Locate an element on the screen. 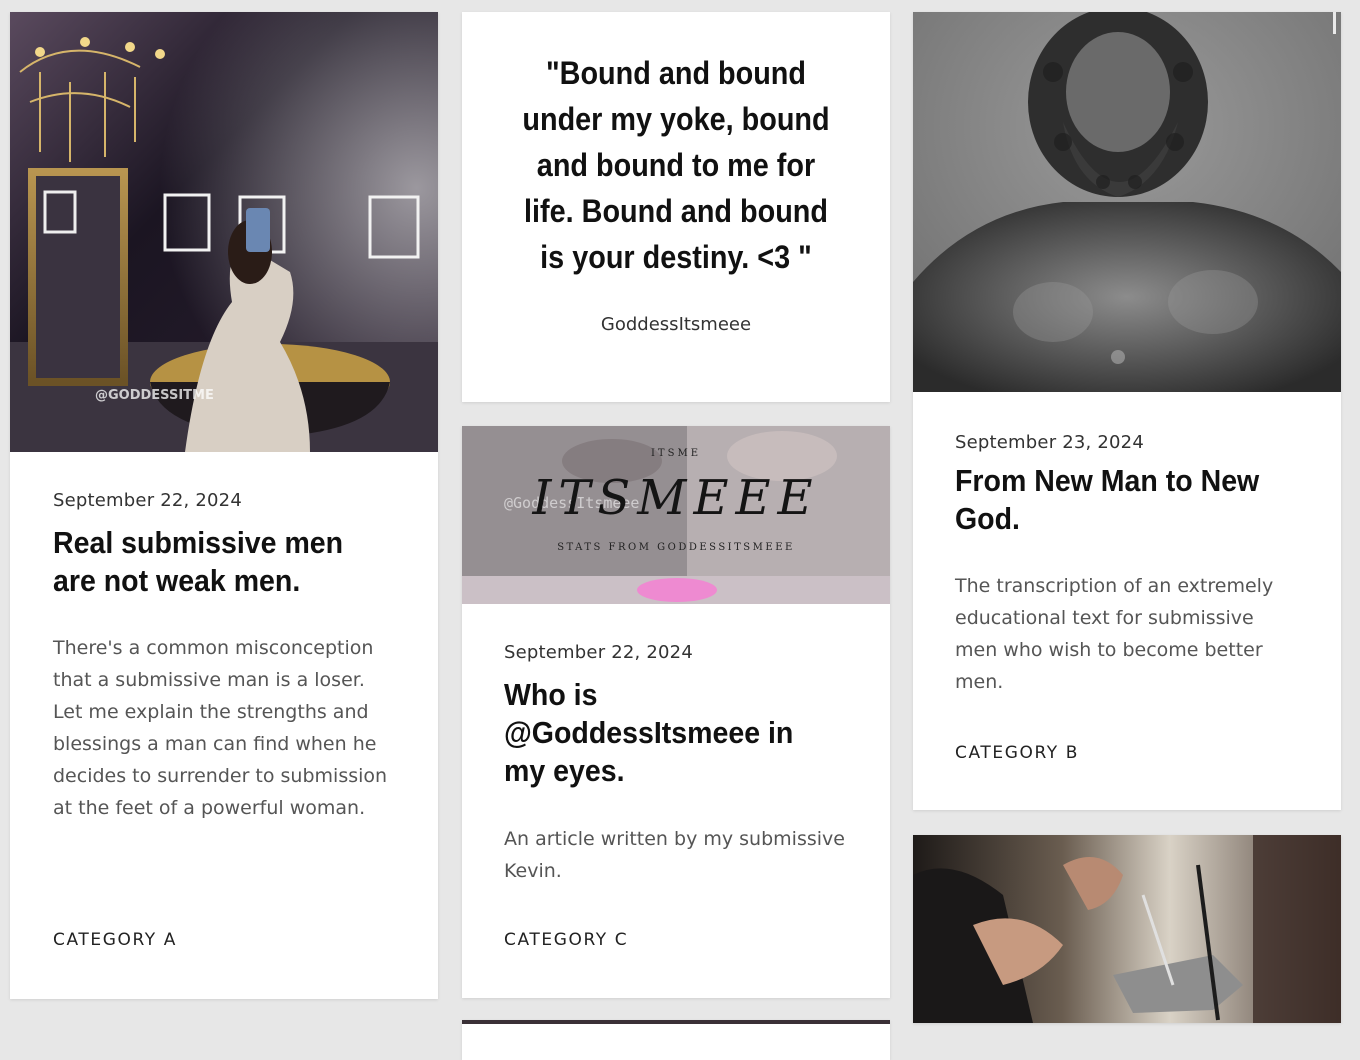 This screenshot has width=1360, height=1060. image-watermark: @GODDESSITME is located at coordinates (154, 395).